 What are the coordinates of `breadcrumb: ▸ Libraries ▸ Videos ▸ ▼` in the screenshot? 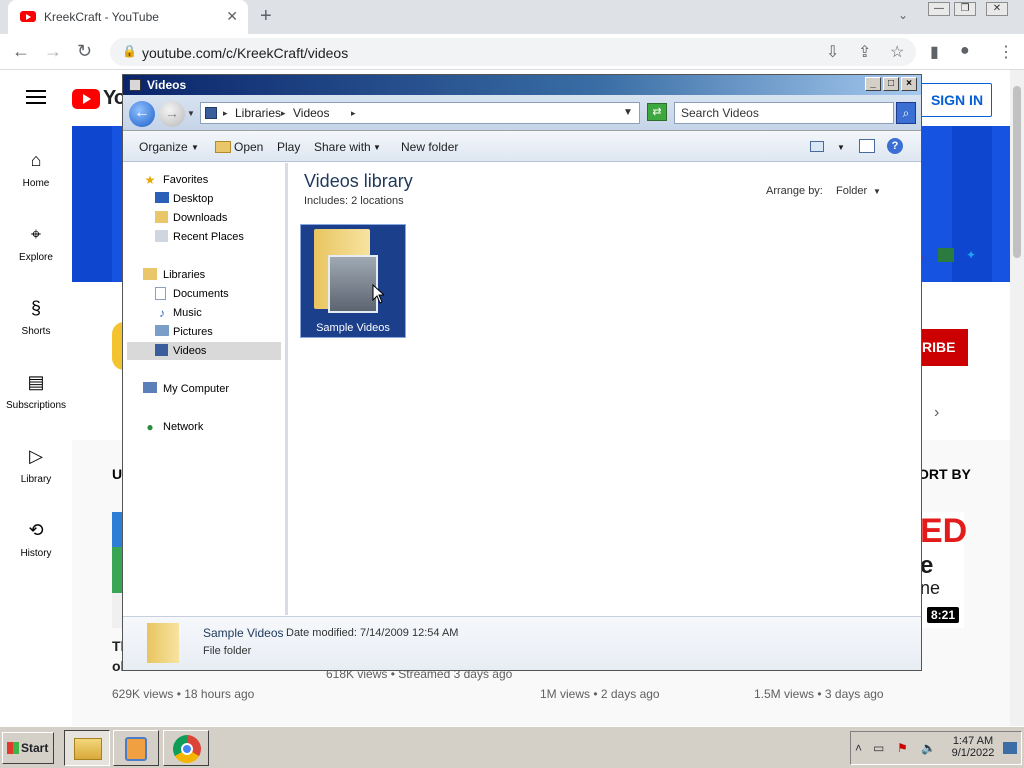 It's located at (420, 113).